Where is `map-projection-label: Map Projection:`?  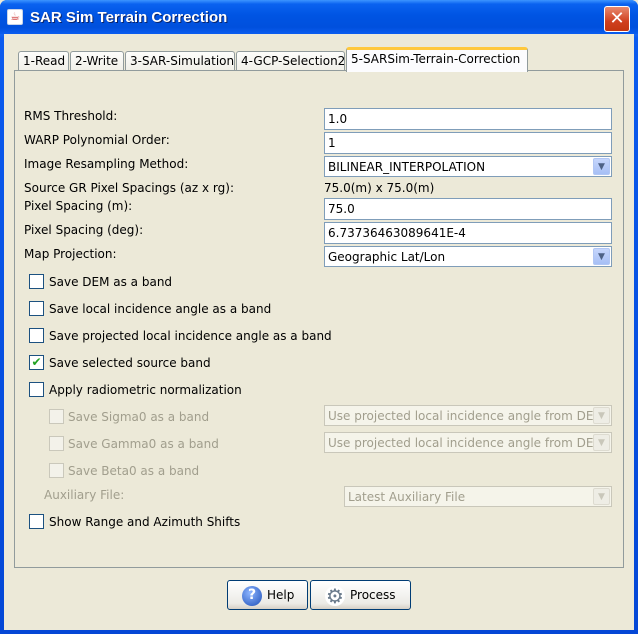
map-projection-label: Map Projection: is located at coordinates (70, 254).